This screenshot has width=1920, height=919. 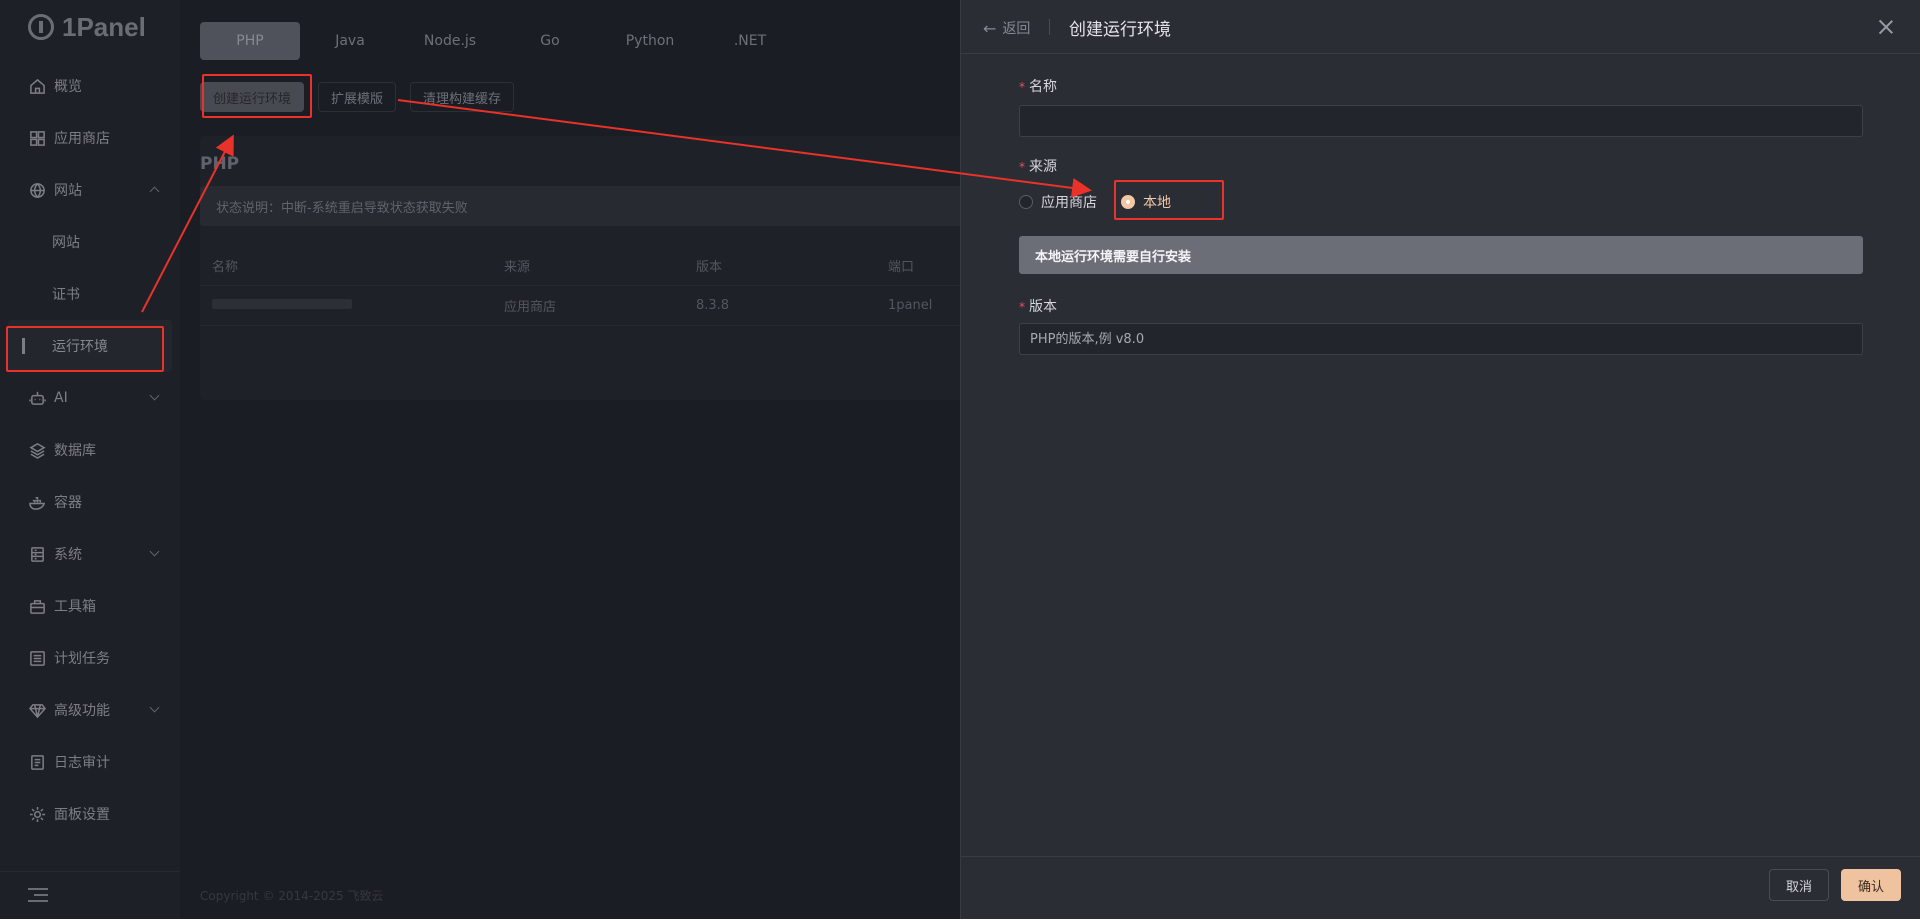 What do you see at coordinates (1169, 200) in the screenshot?
I see `annotation-box-local` at bounding box center [1169, 200].